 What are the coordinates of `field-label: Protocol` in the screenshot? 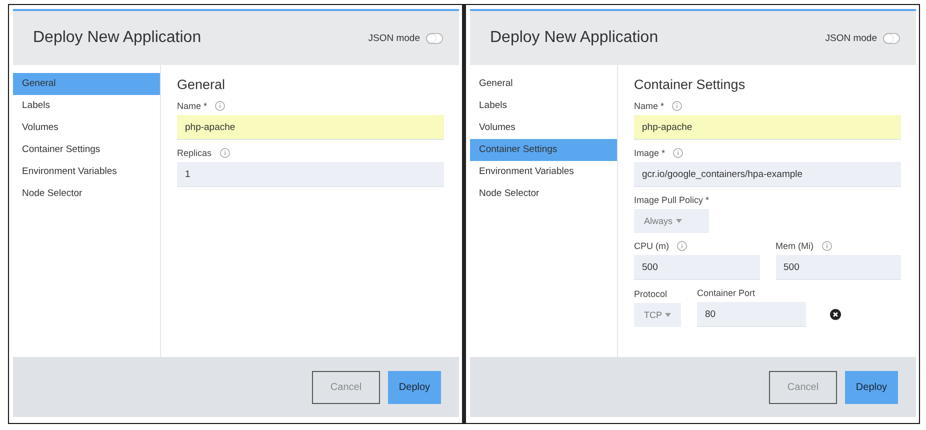 It's located at (651, 294).